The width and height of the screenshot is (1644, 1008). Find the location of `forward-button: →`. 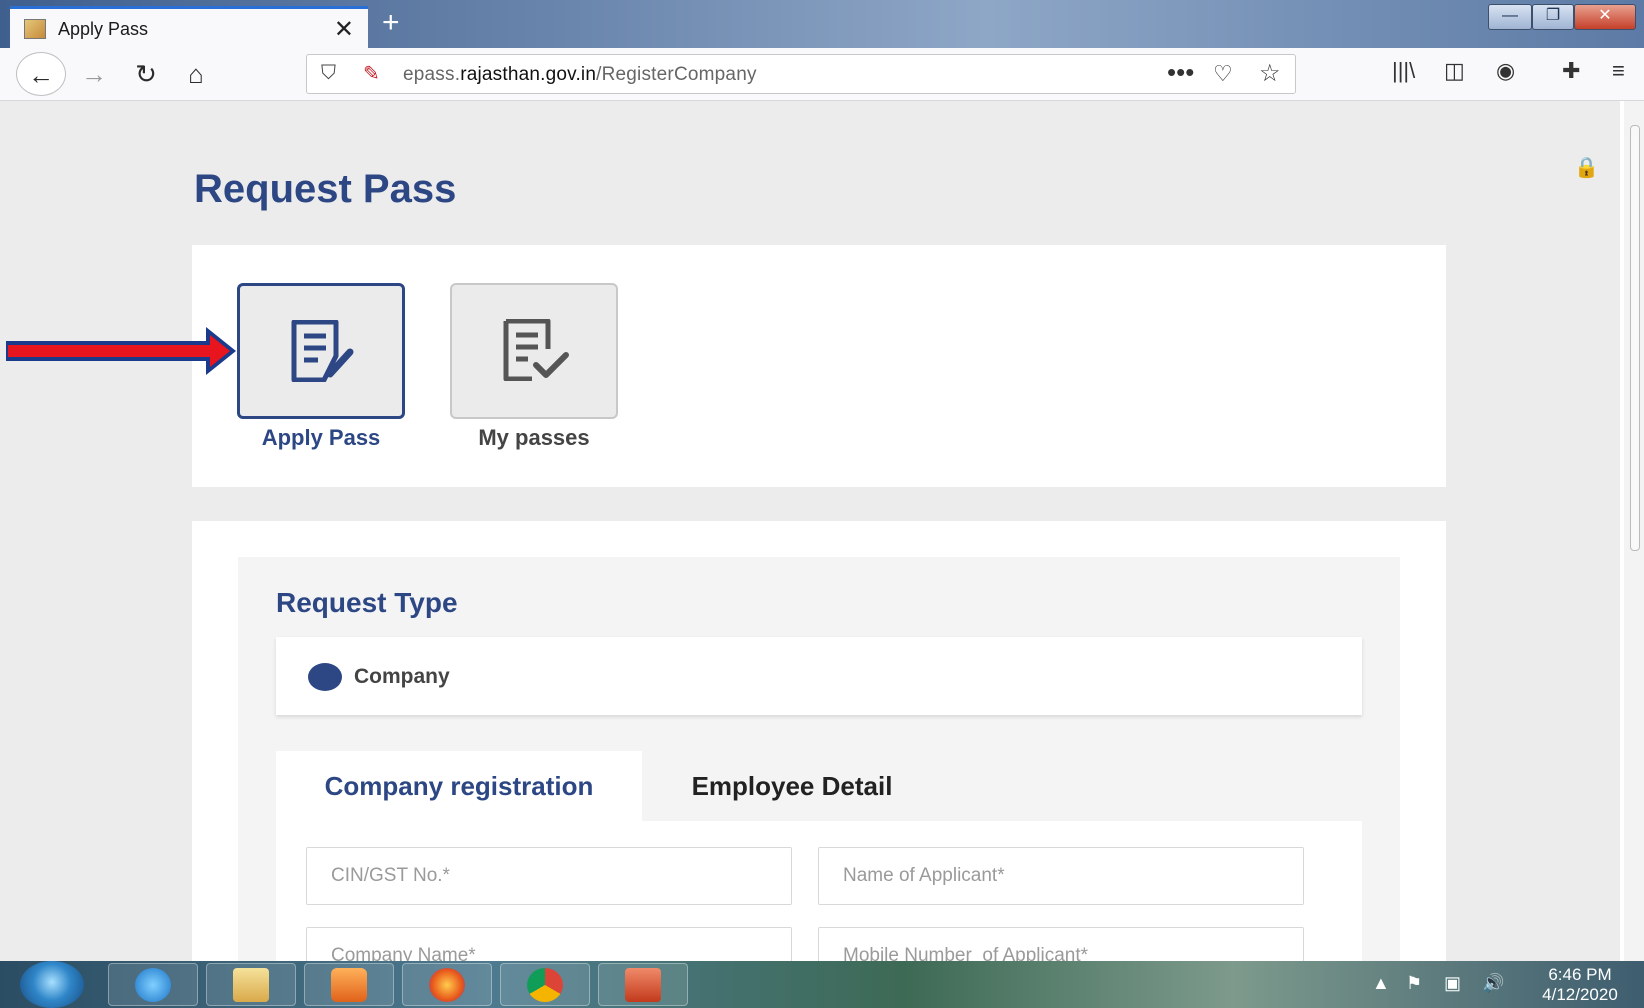

forward-button: → is located at coordinates (94, 74).